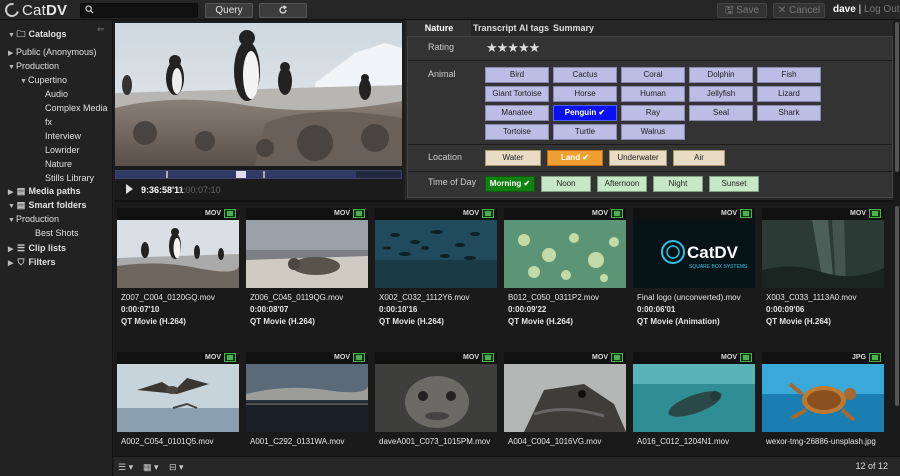 The width and height of the screenshot is (900, 476). Describe the element at coordinates (147, 10) in the screenshot. I see `search-input` at that location.